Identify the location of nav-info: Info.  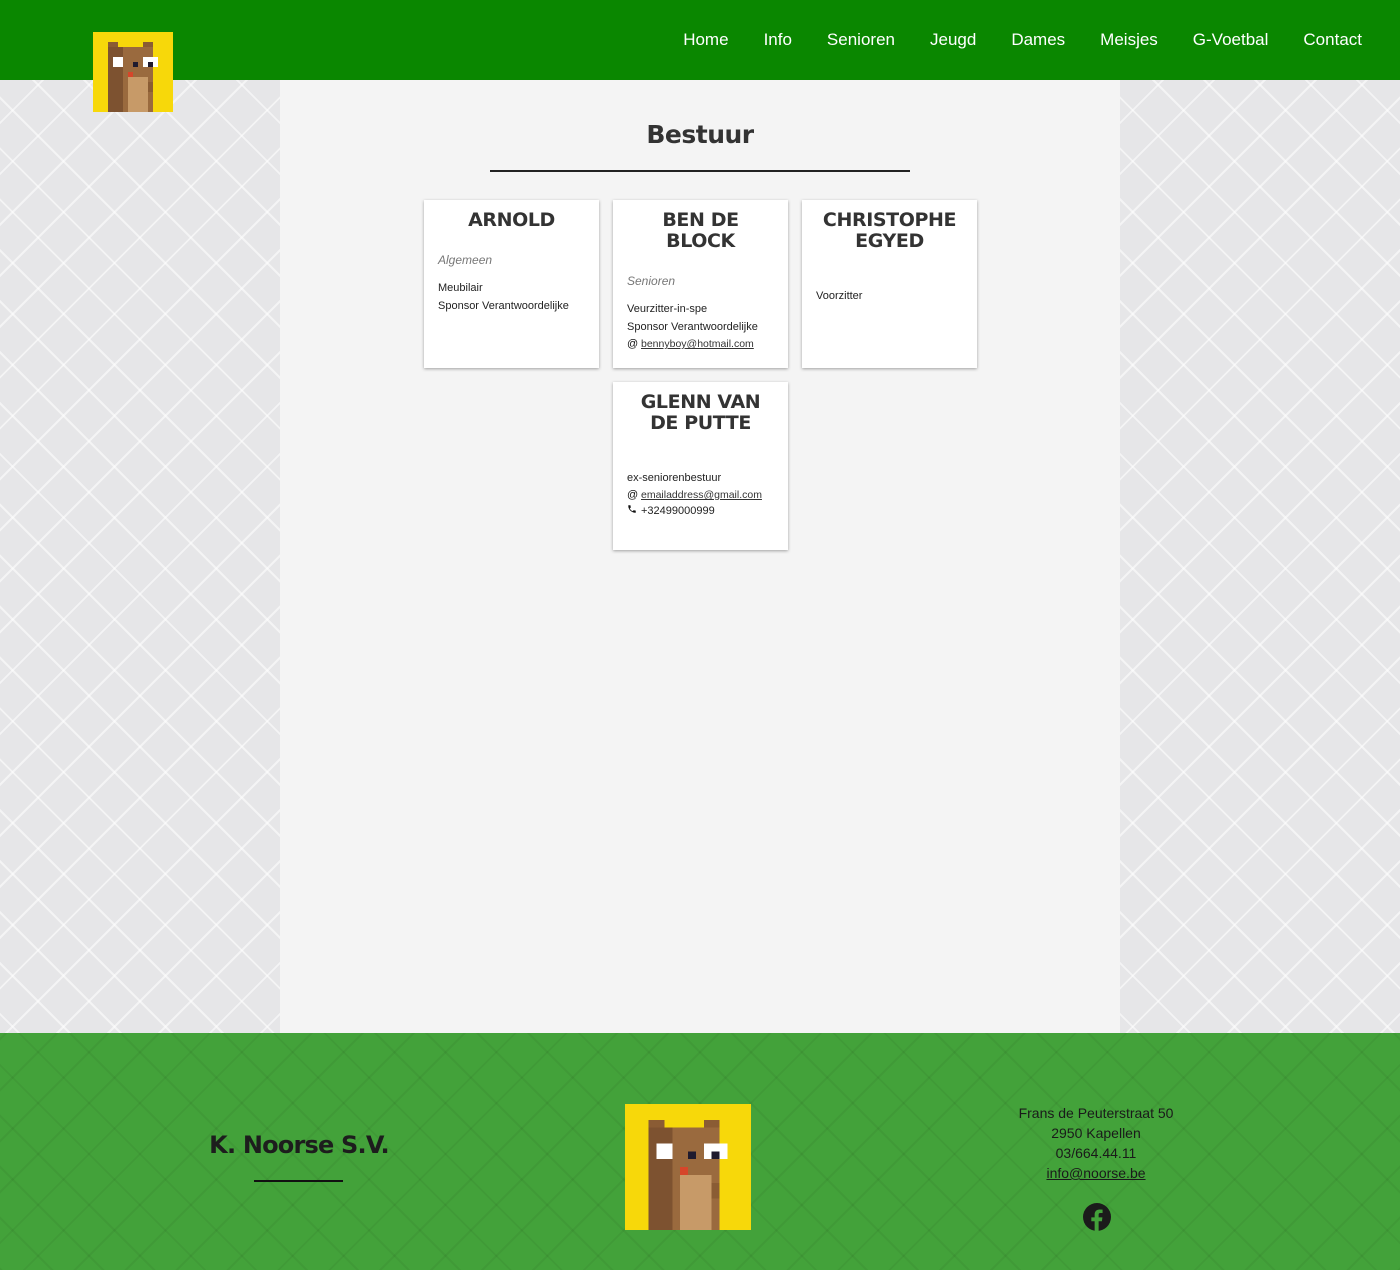
(778, 40).